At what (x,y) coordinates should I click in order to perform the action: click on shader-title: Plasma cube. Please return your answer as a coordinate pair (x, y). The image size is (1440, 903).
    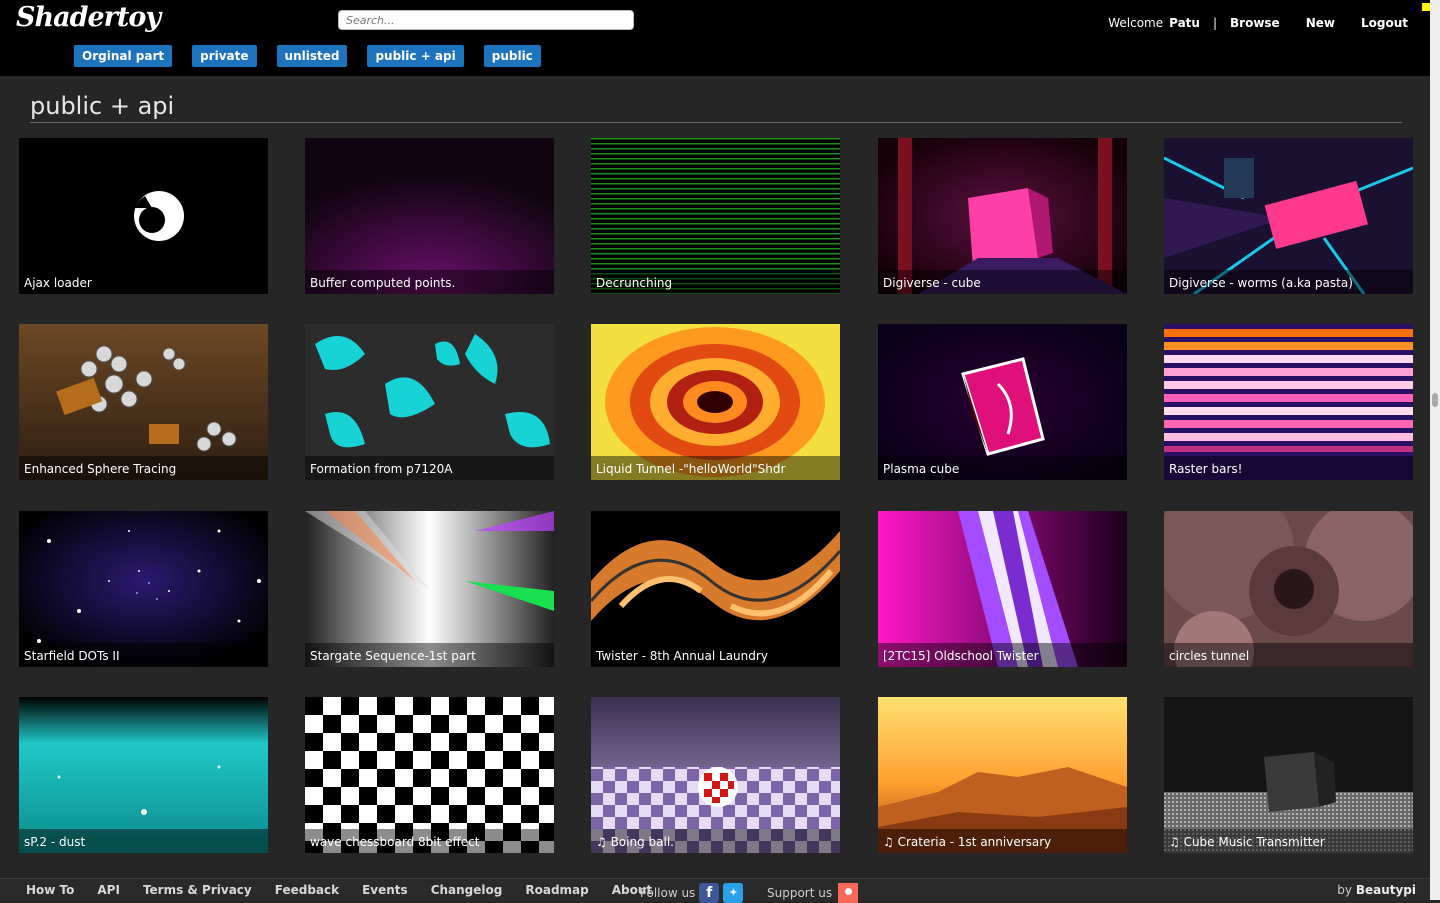
    Looking at the image, I should click on (1002, 468).